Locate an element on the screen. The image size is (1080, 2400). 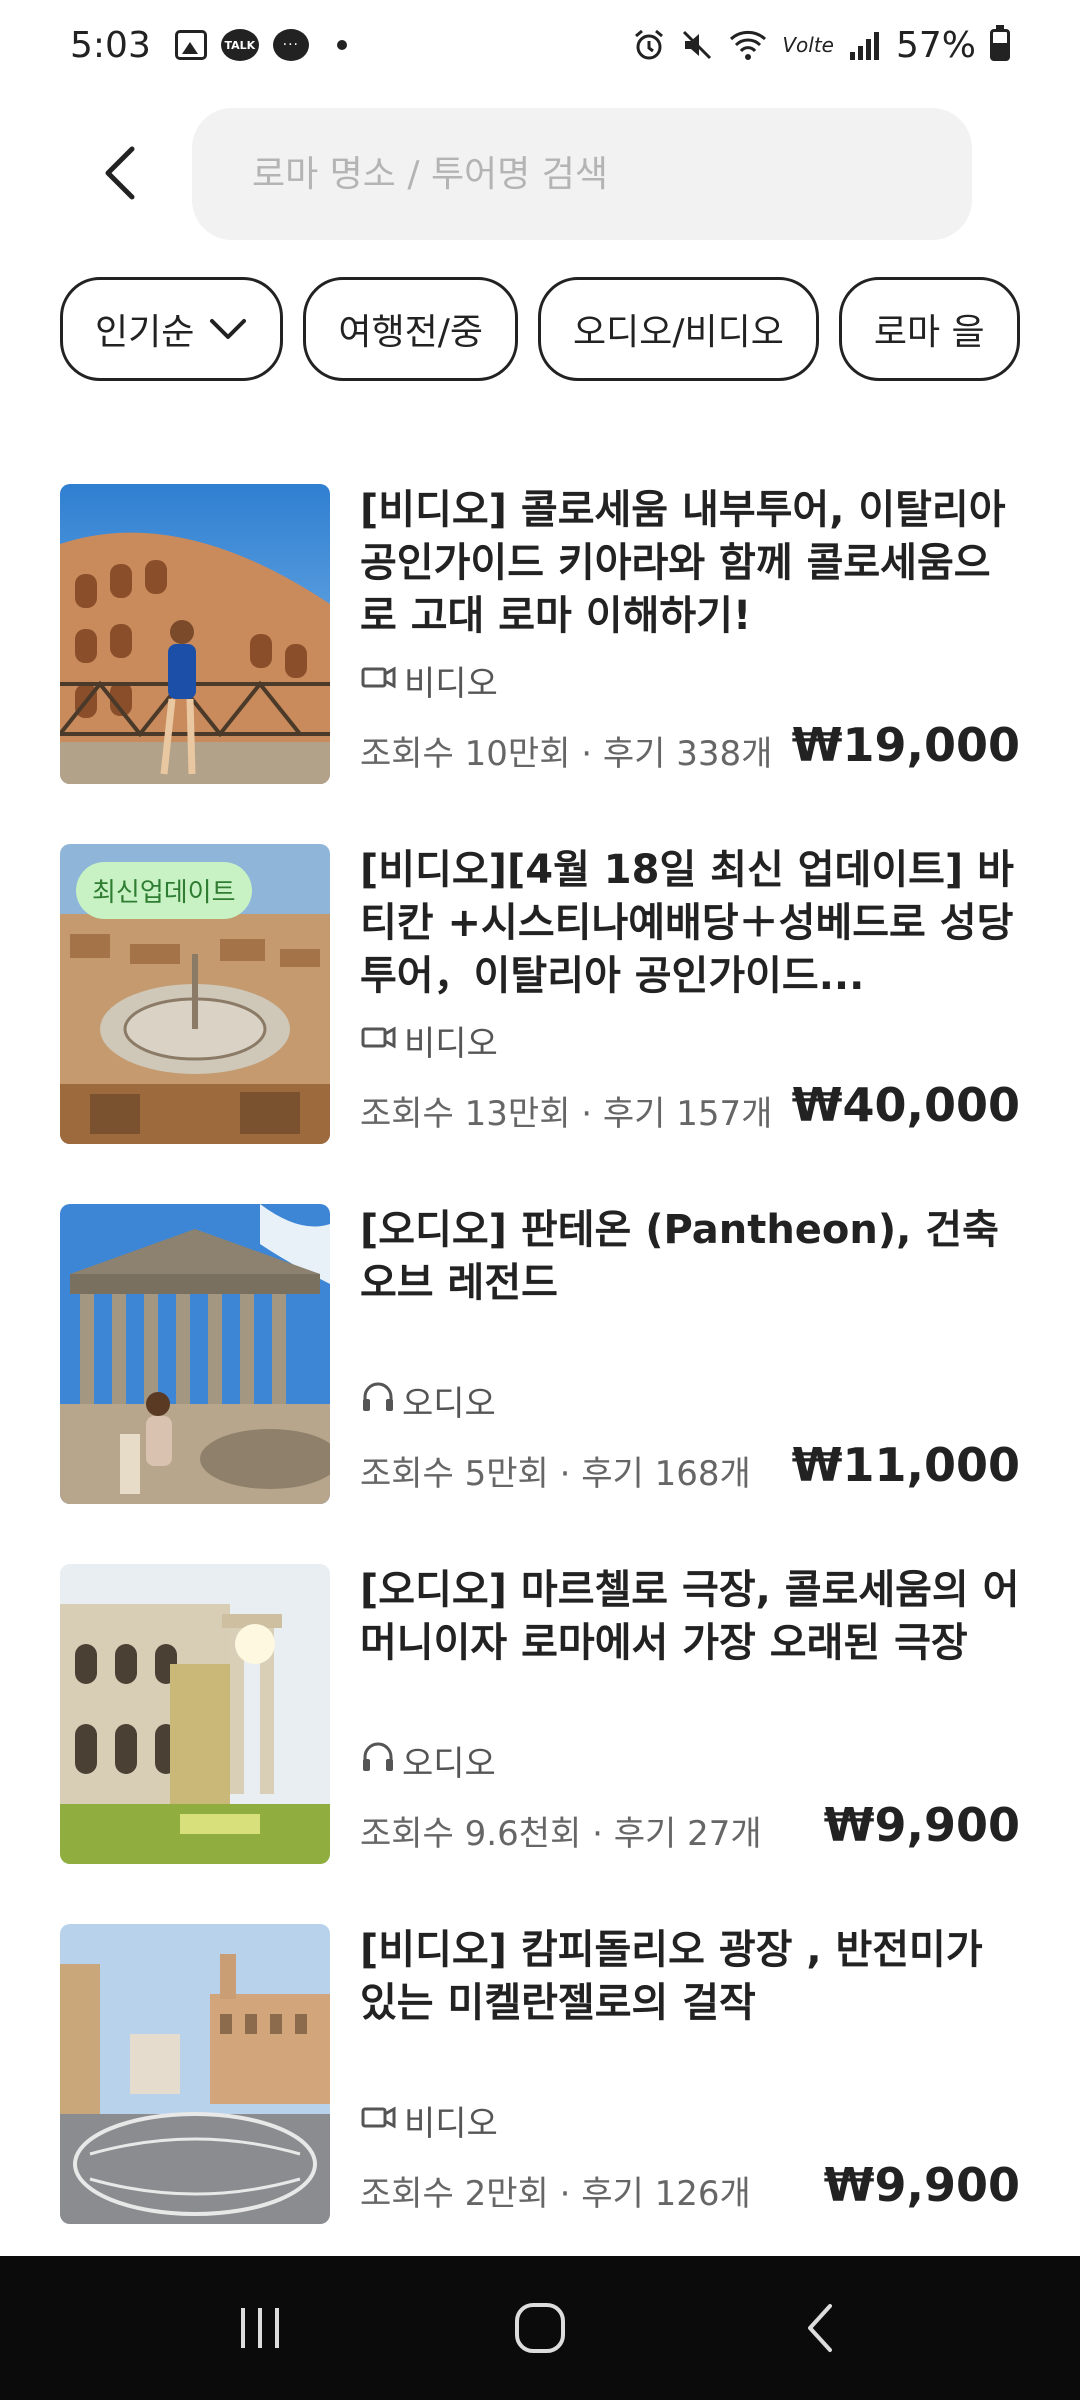
alarm-icon is located at coordinates (649, 45).